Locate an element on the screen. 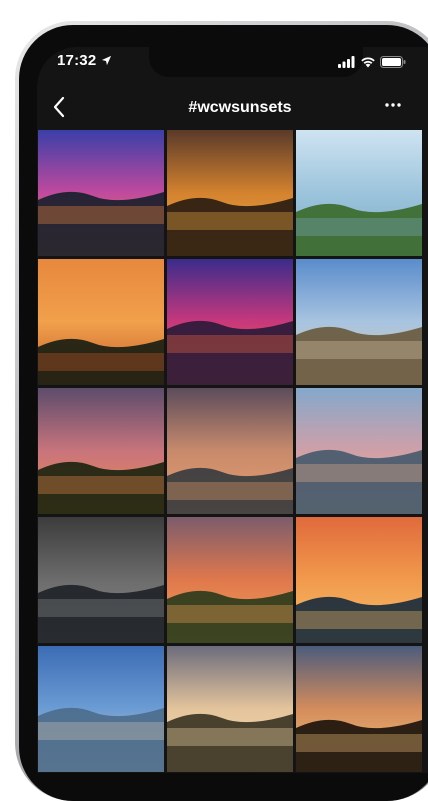  cellular-signal-icon is located at coordinates (346, 62).